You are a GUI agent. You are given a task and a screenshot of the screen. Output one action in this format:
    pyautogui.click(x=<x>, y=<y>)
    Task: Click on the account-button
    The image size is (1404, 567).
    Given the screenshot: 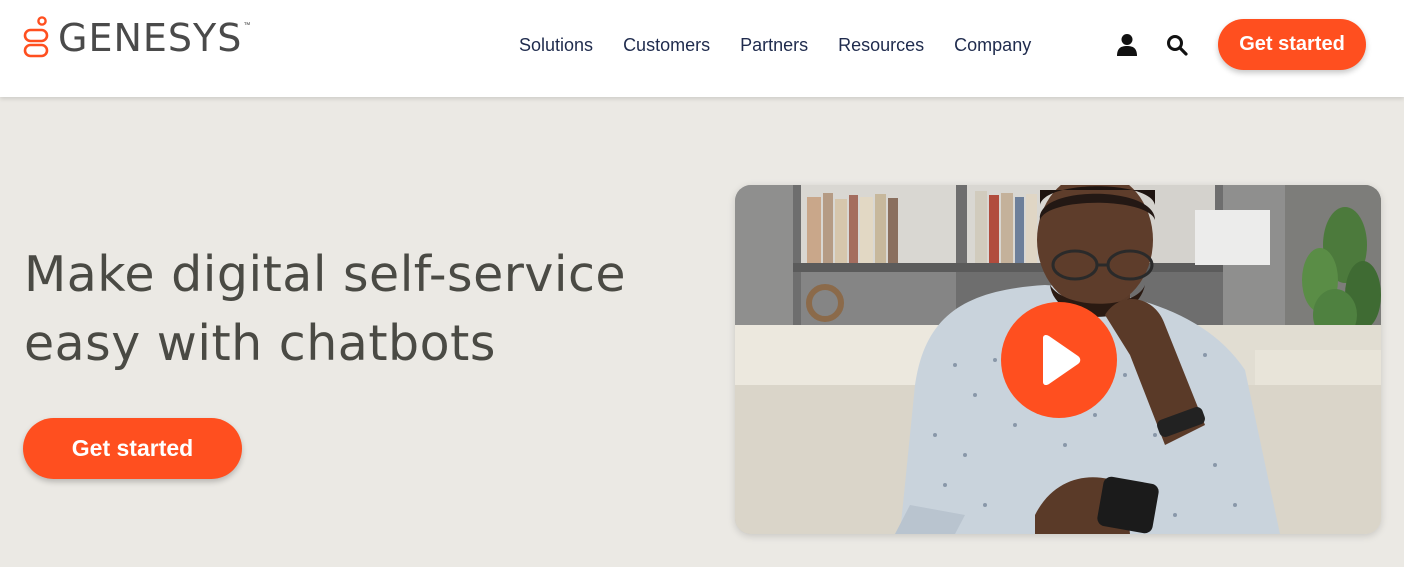 What is the action you would take?
    pyautogui.click(x=1127, y=45)
    